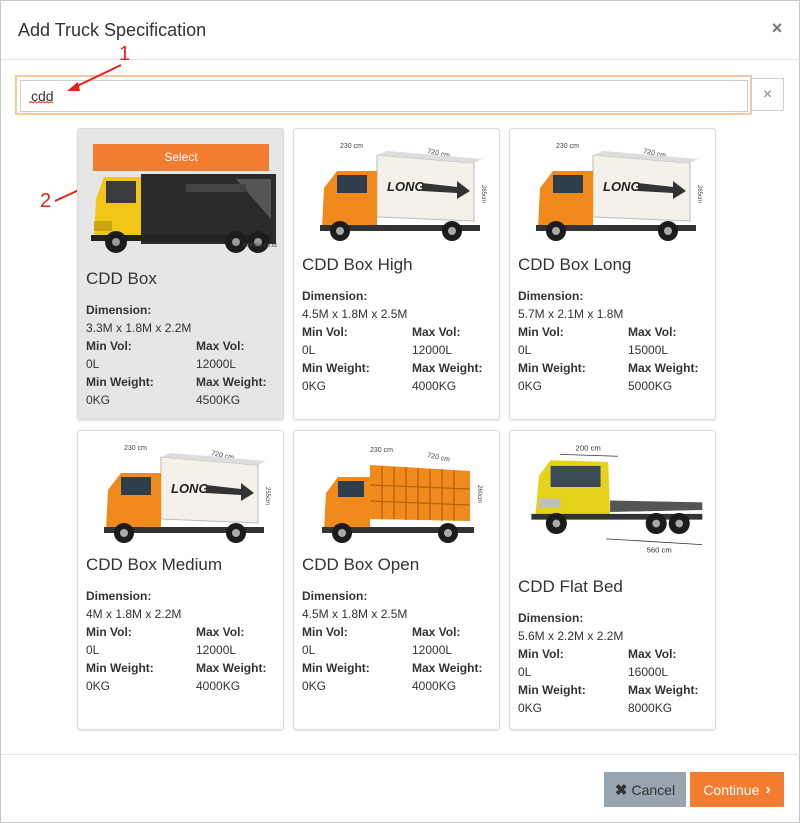 The image size is (800, 823). What do you see at coordinates (588, 448) in the screenshot?
I see `dim-label-a: 200 cm` at bounding box center [588, 448].